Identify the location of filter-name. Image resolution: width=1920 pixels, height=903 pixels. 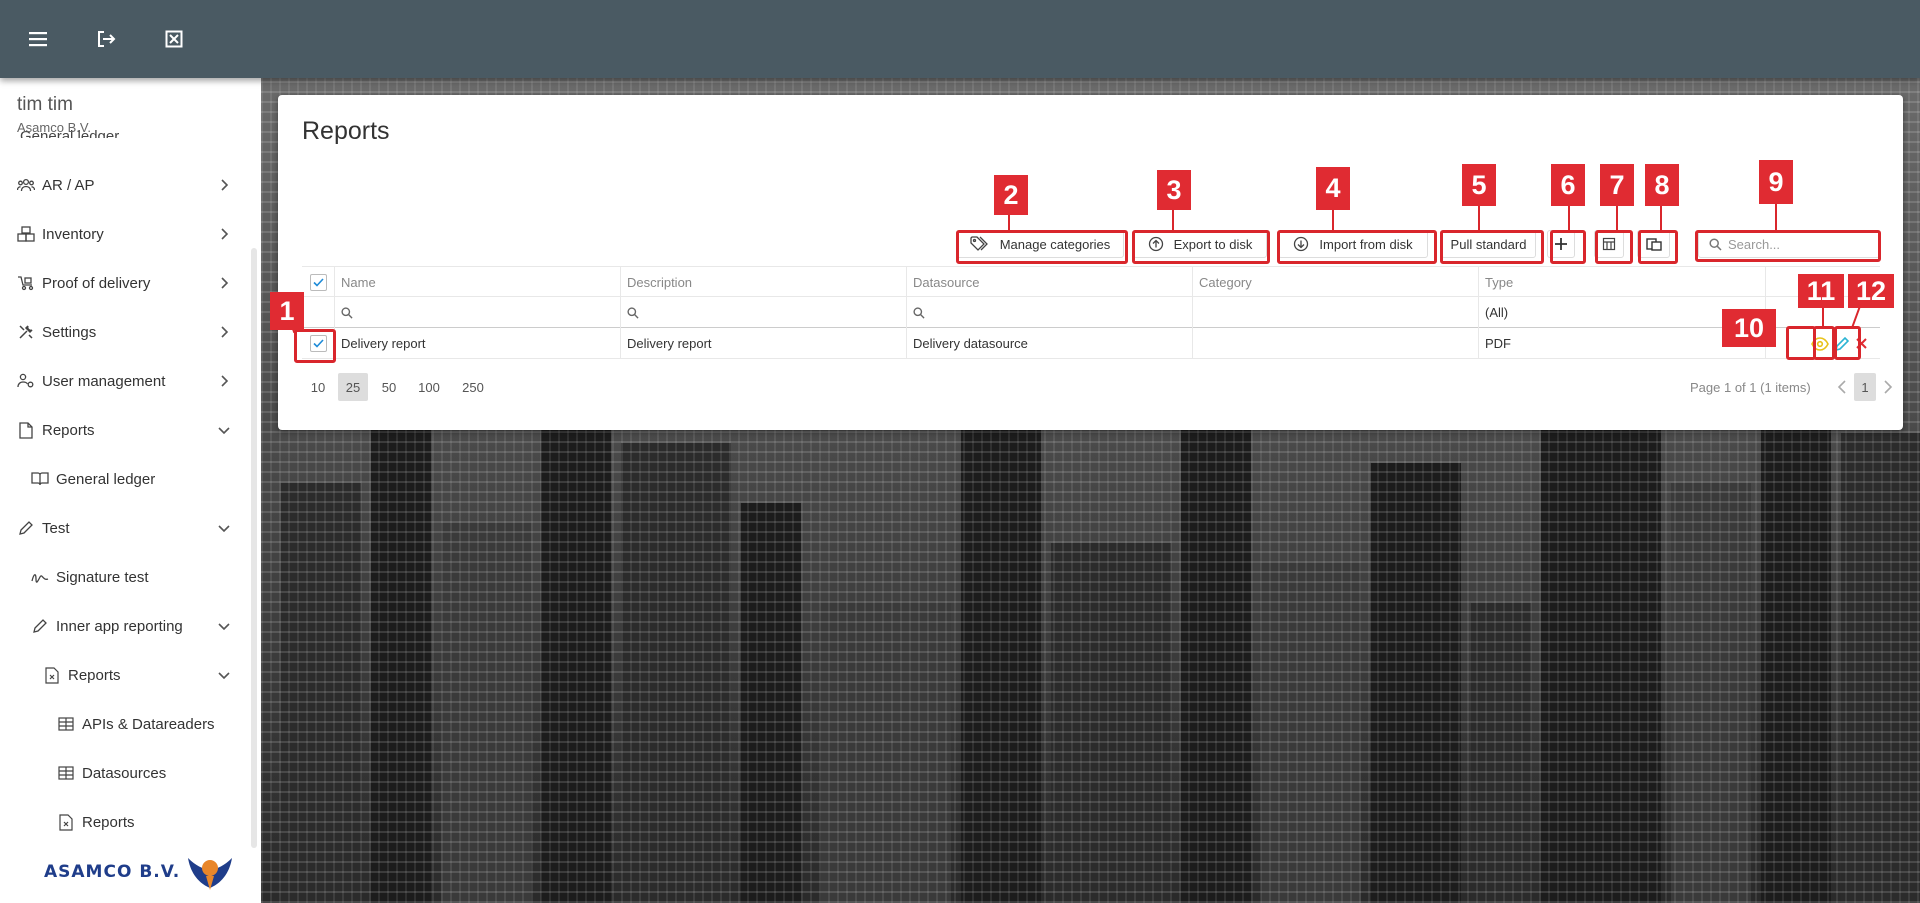
(478, 312).